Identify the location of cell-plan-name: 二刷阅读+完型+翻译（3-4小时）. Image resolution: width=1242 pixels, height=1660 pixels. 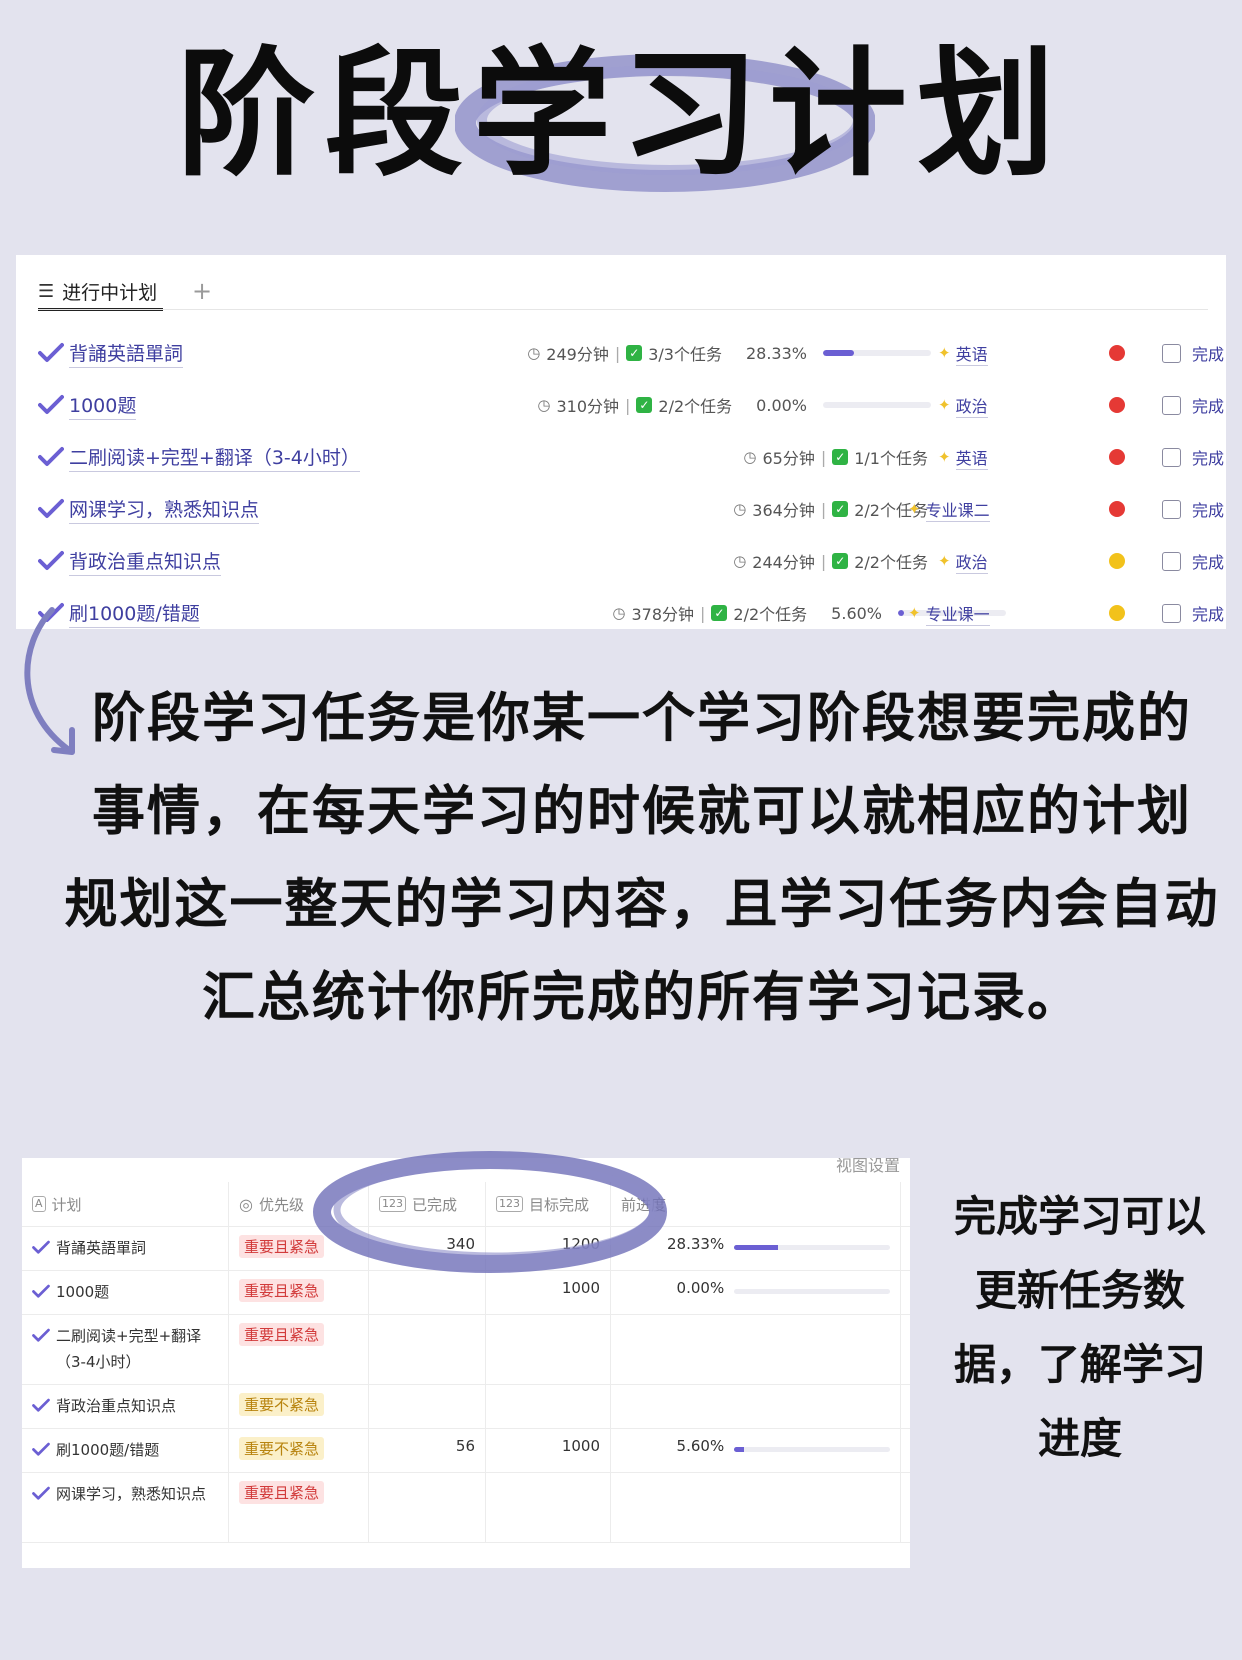
(125, 1349).